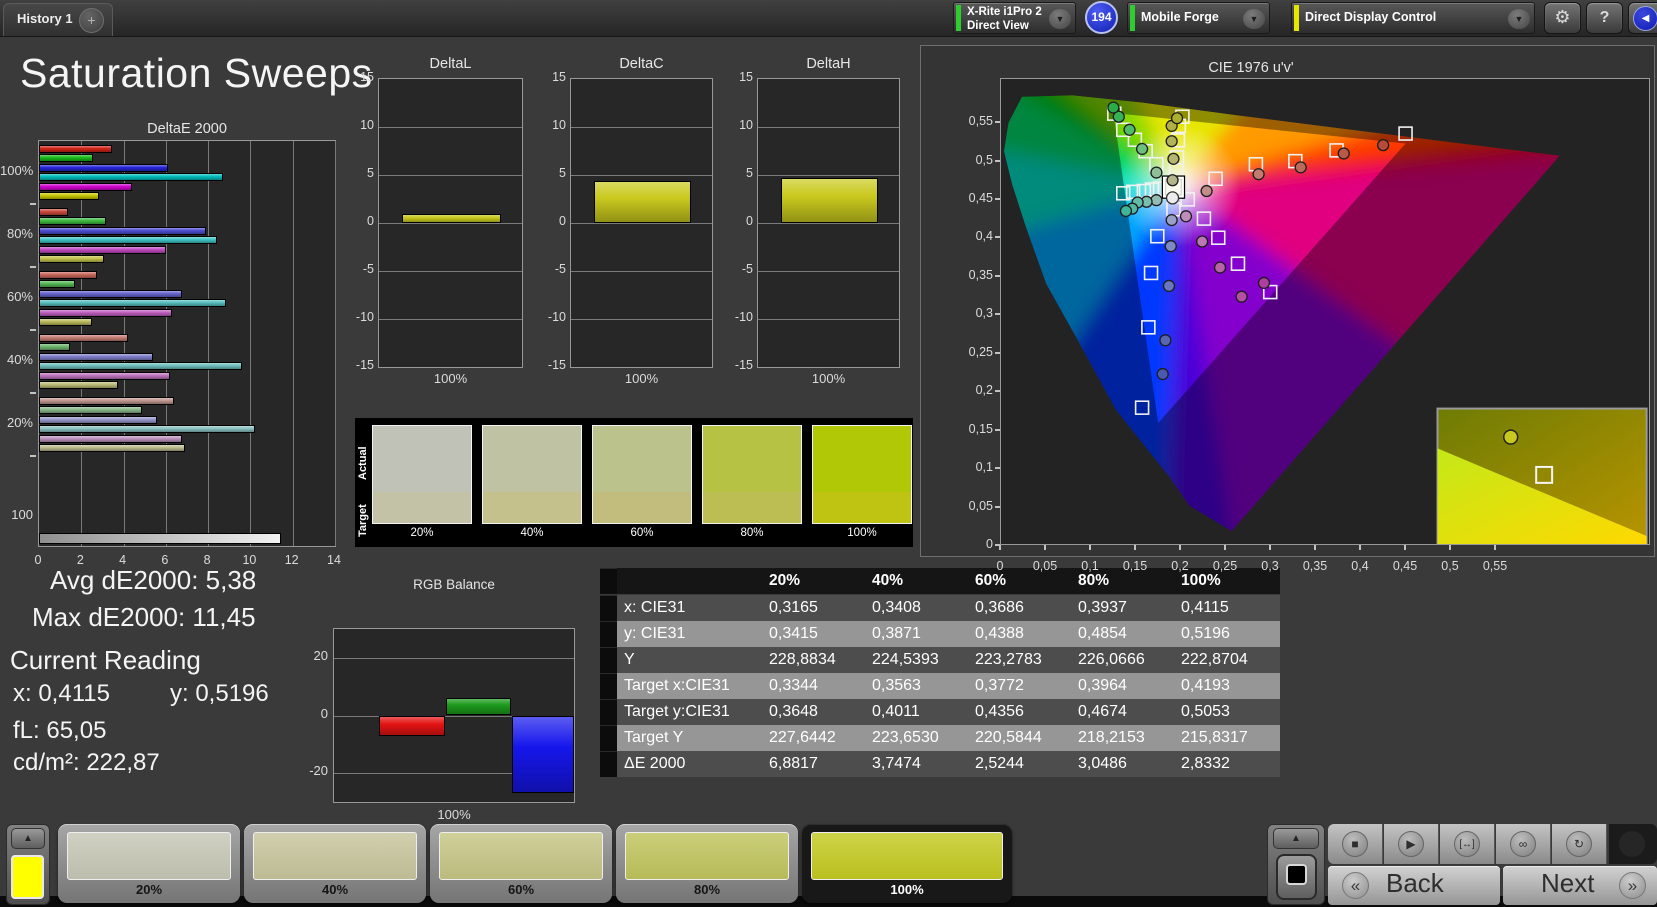 This screenshot has width=1657, height=907. Describe the element at coordinates (916, 712) in the screenshot. I see `table-cell: 0,4011` at that location.